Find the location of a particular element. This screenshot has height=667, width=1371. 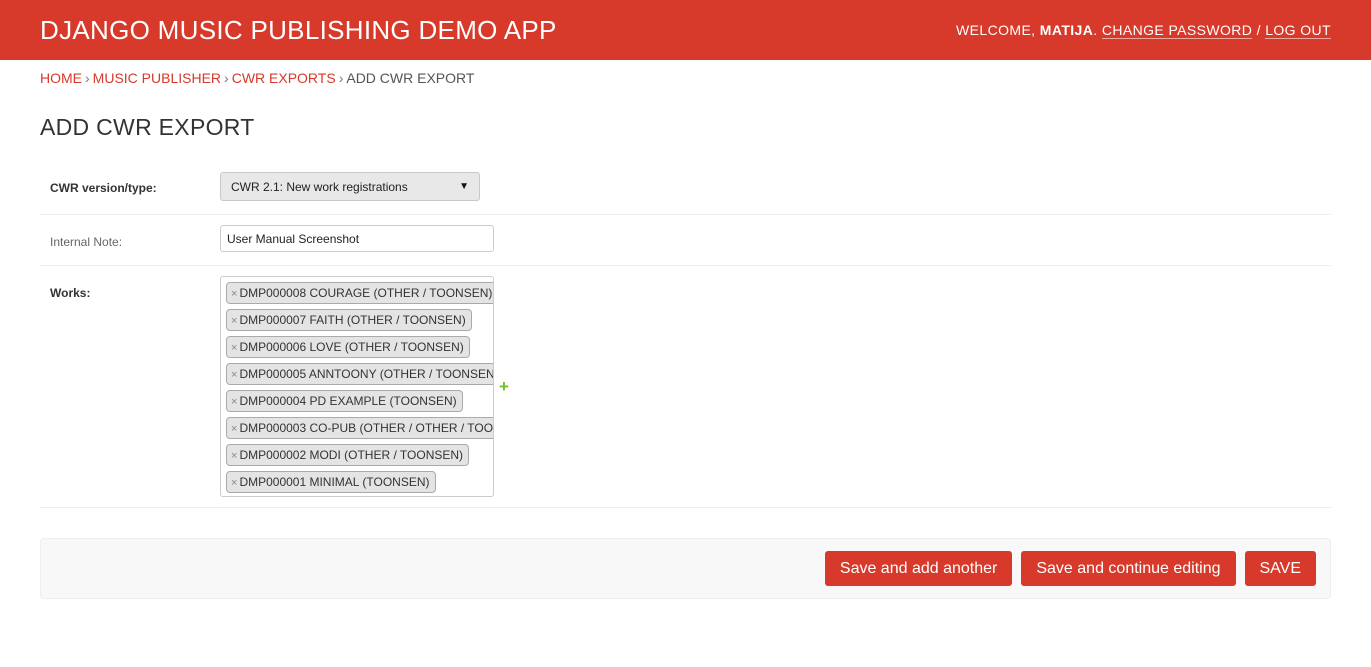

save-and-add-another-button: Save and add another is located at coordinates (918, 568).